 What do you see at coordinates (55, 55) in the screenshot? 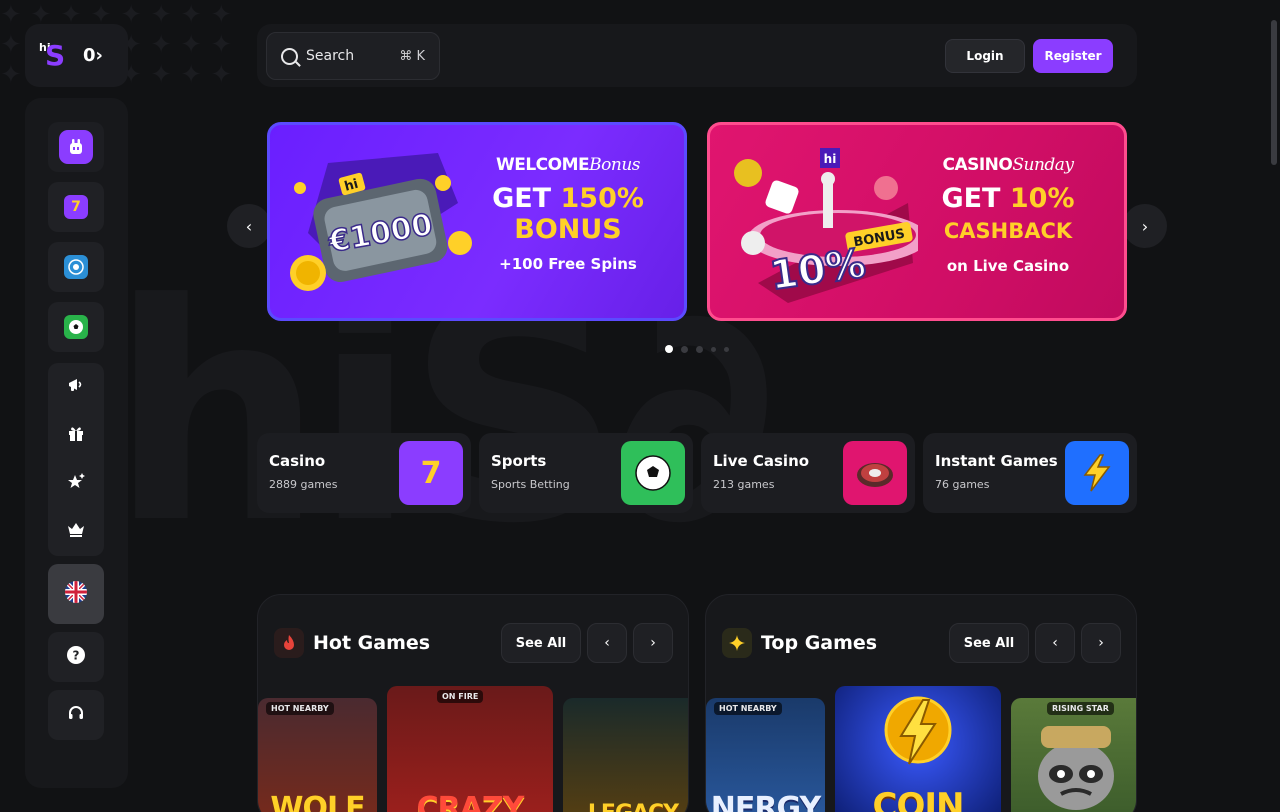
I see `logo-s: S` at bounding box center [55, 55].